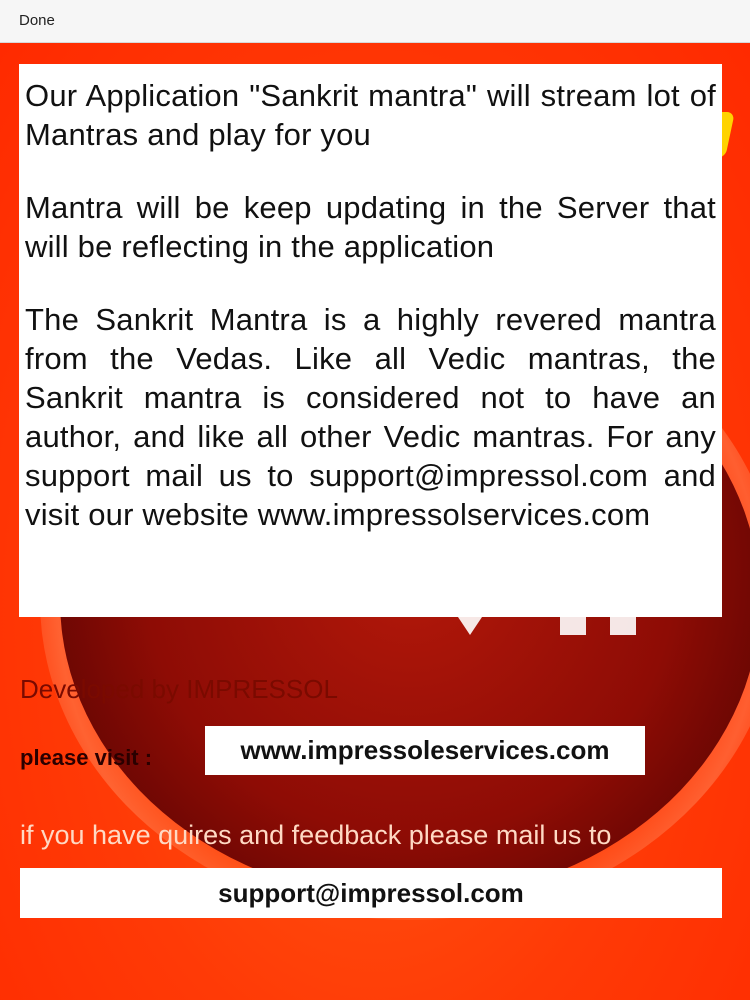 The image size is (750, 1000). I want to click on website-link-button: www.impressoleservices.com, so click(425, 750).